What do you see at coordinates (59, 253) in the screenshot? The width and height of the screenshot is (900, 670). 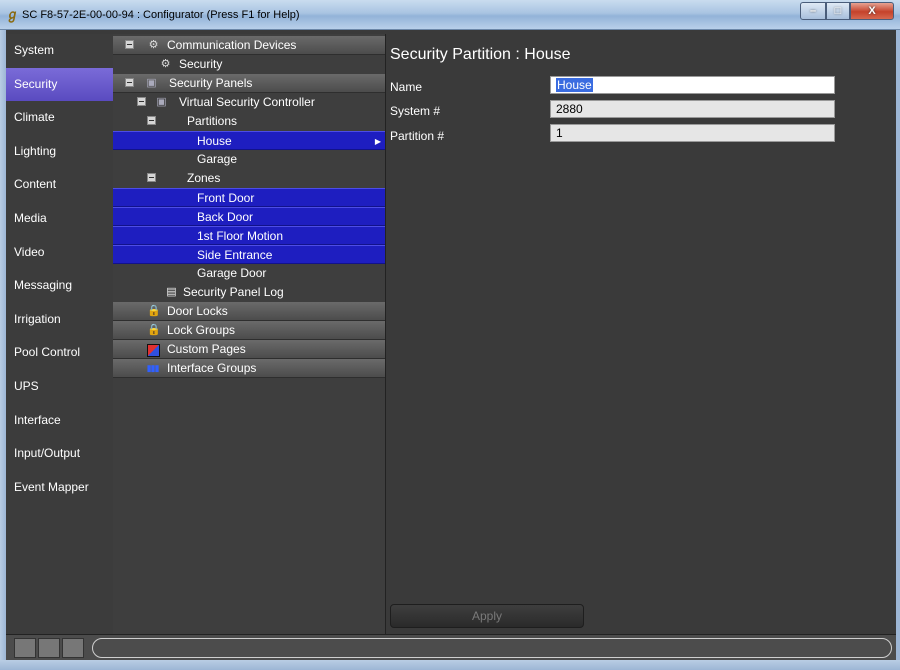 I see `sidebar-item-video: Video` at bounding box center [59, 253].